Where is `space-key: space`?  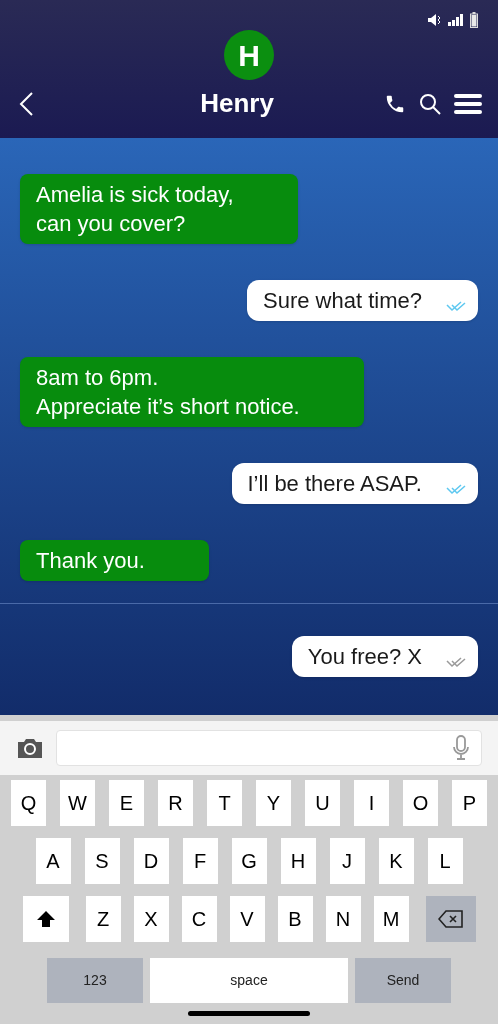 space-key: space is located at coordinates (249, 980).